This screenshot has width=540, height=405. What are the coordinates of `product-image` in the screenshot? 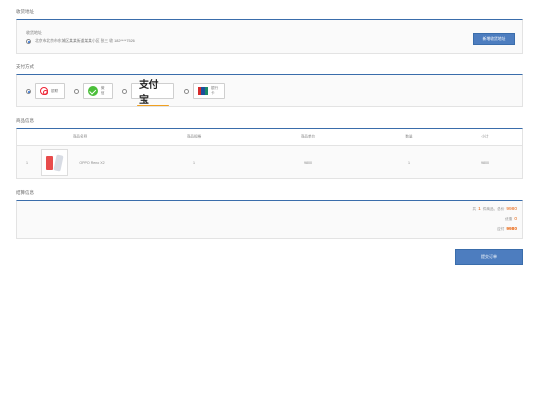 It's located at (54, 162).